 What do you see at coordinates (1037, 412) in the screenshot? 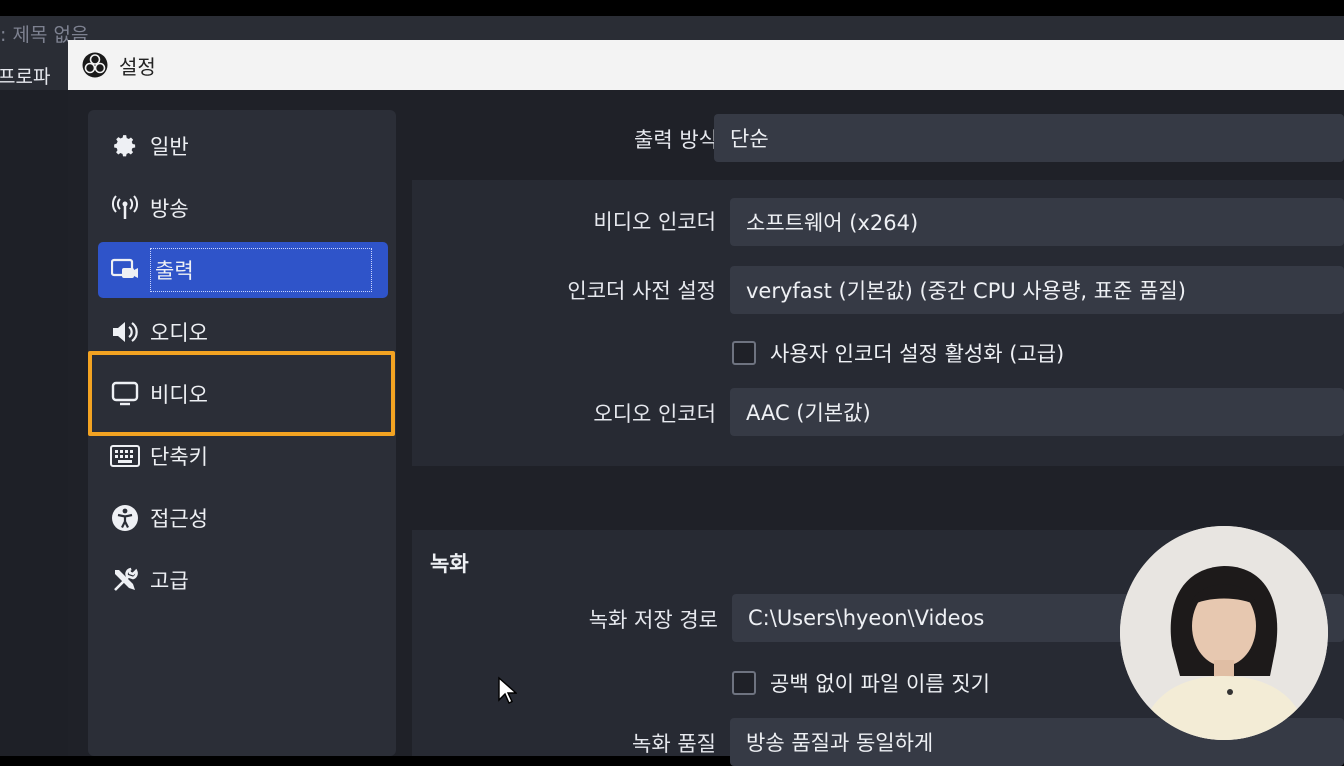
I see `audio-encoder-select: AAC (기본값)` at bounding box center [1037, 412].